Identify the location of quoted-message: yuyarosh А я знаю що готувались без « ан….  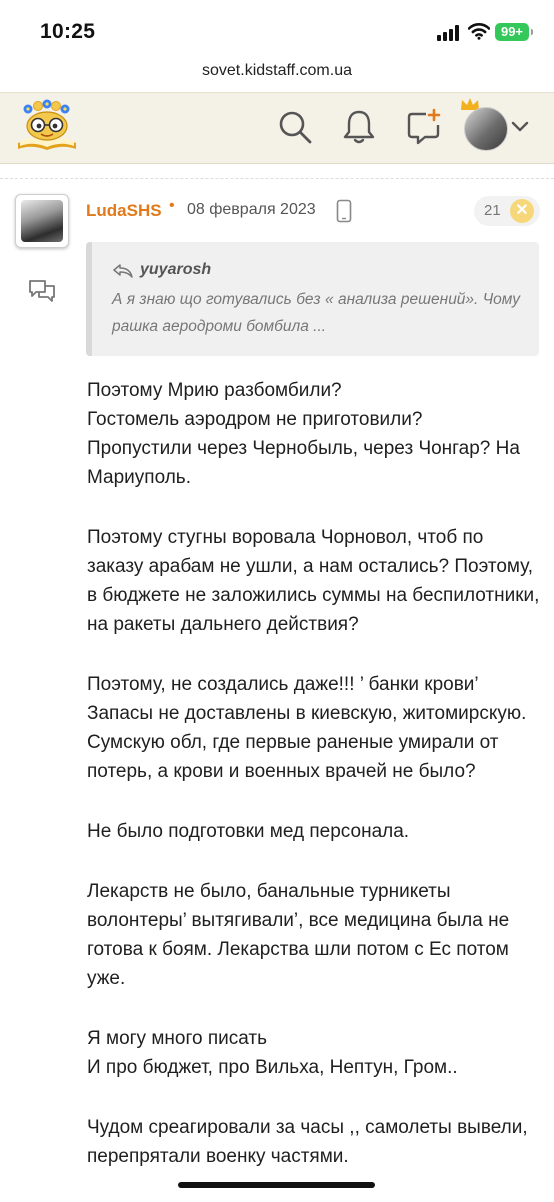
(312, 299).